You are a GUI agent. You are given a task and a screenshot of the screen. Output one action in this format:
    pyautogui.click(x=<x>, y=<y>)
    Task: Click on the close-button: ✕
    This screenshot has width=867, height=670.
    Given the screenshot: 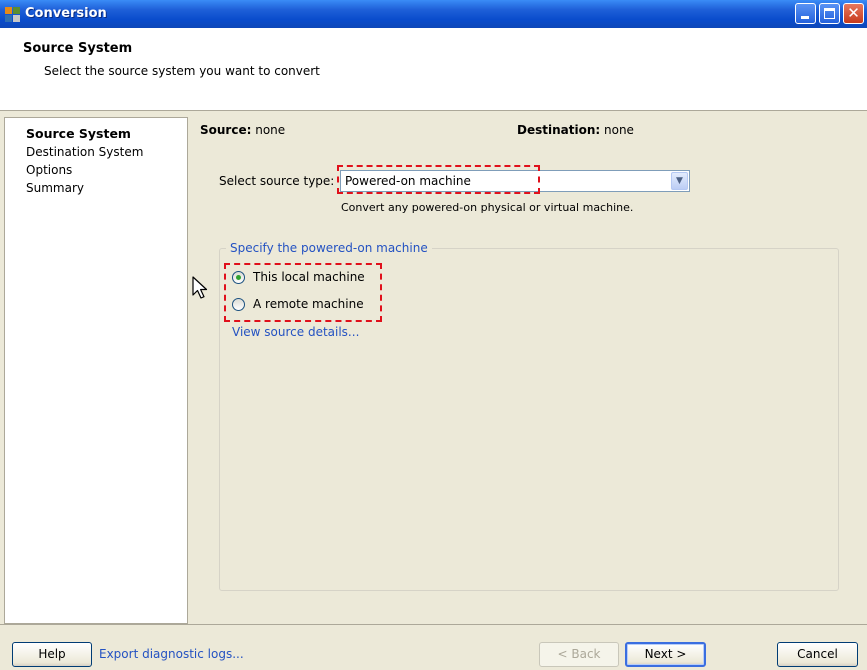 What is the action you would take?
    pyautogui.click(x=853, y=13)
    